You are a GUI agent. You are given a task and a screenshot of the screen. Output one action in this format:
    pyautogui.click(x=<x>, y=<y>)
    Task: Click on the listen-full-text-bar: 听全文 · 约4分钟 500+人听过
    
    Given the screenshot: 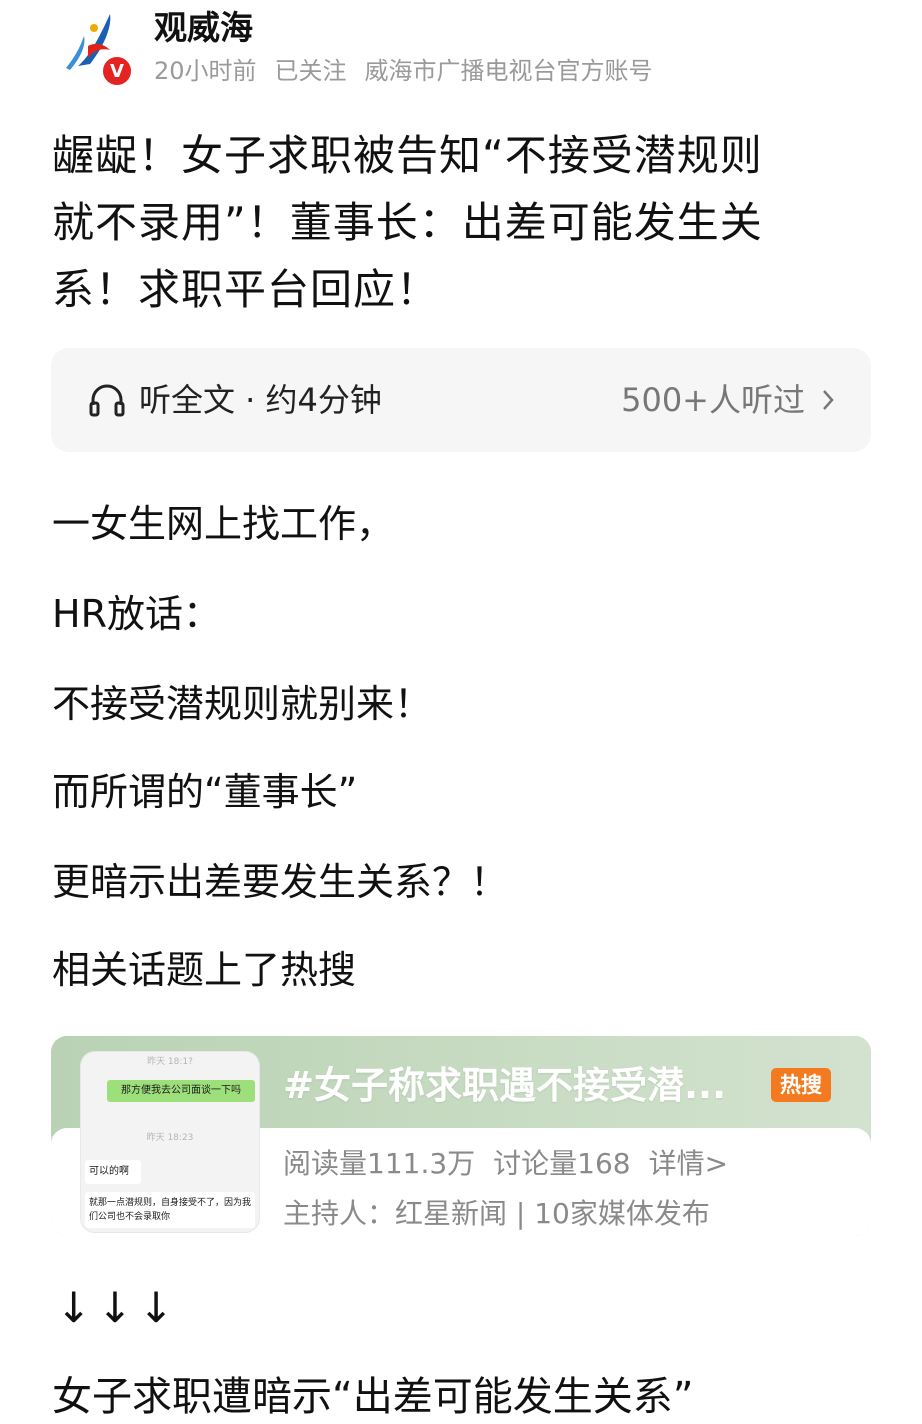 What is the action you would take?
    pyautogui.click(x=461, y=400)
    